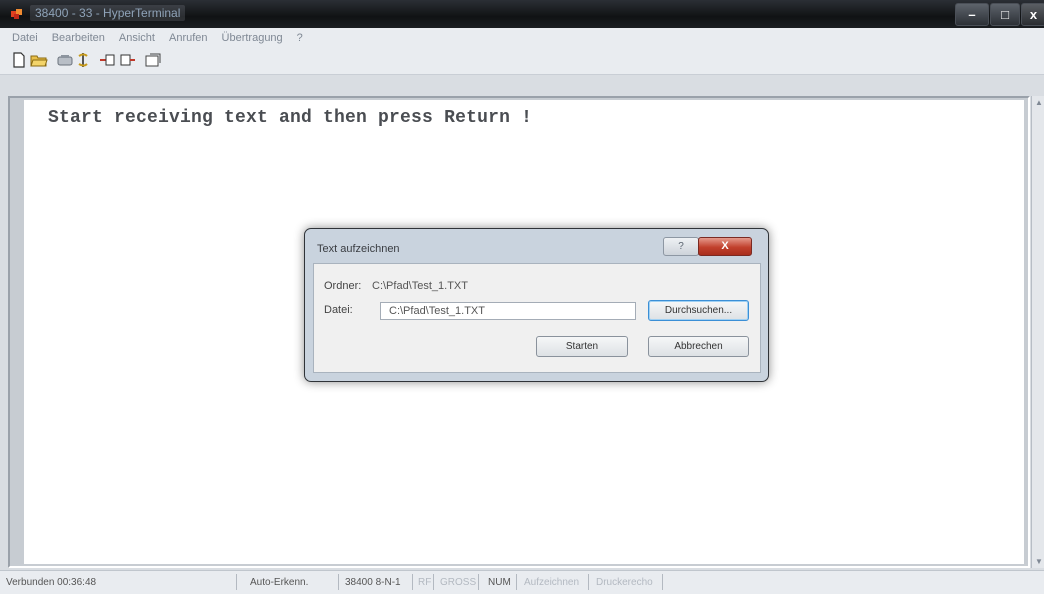  Describe the element at coordinates (108, 13) in the screenshot. I see `window-title: 38400 - 33 - HyperTerminal` at that location.